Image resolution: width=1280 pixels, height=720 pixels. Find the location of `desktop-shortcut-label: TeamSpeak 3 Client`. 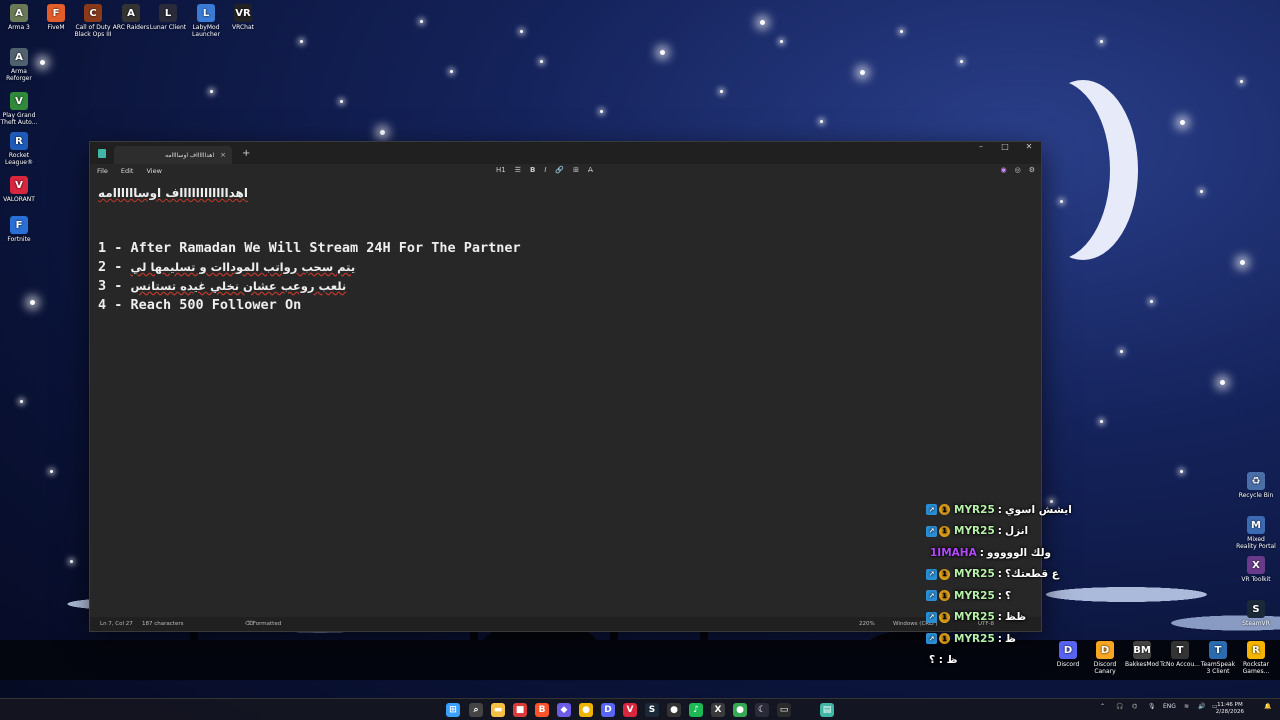

desktop-shortcut-label: TeamSpeak 3 Client is located at coordinates (1218, 668).